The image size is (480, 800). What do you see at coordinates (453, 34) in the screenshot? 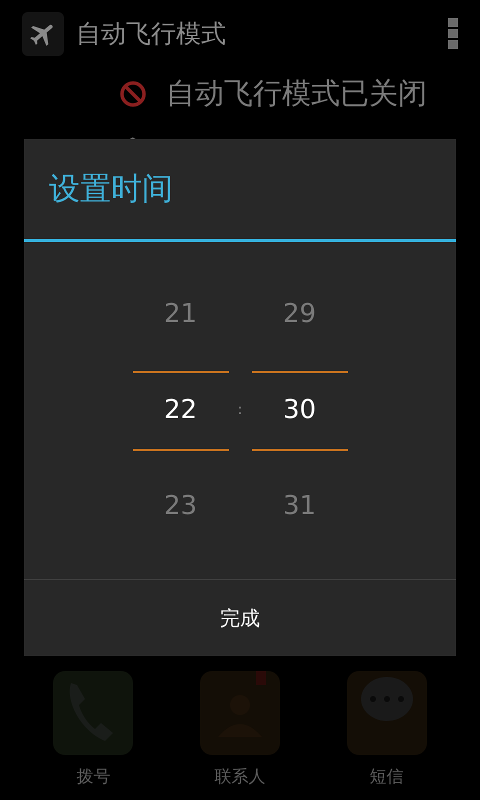
I see `overflow-menu-icon` at bounding box center [453, 34].